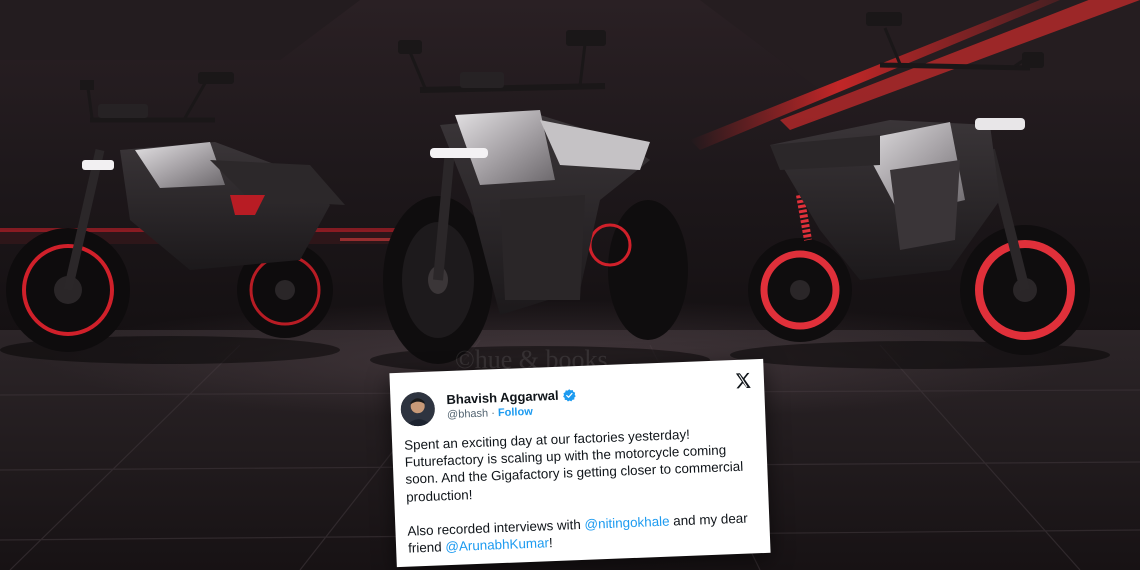  I want to click on mention-link-nitingokhale: @nitingokhale, so click(627, 522).